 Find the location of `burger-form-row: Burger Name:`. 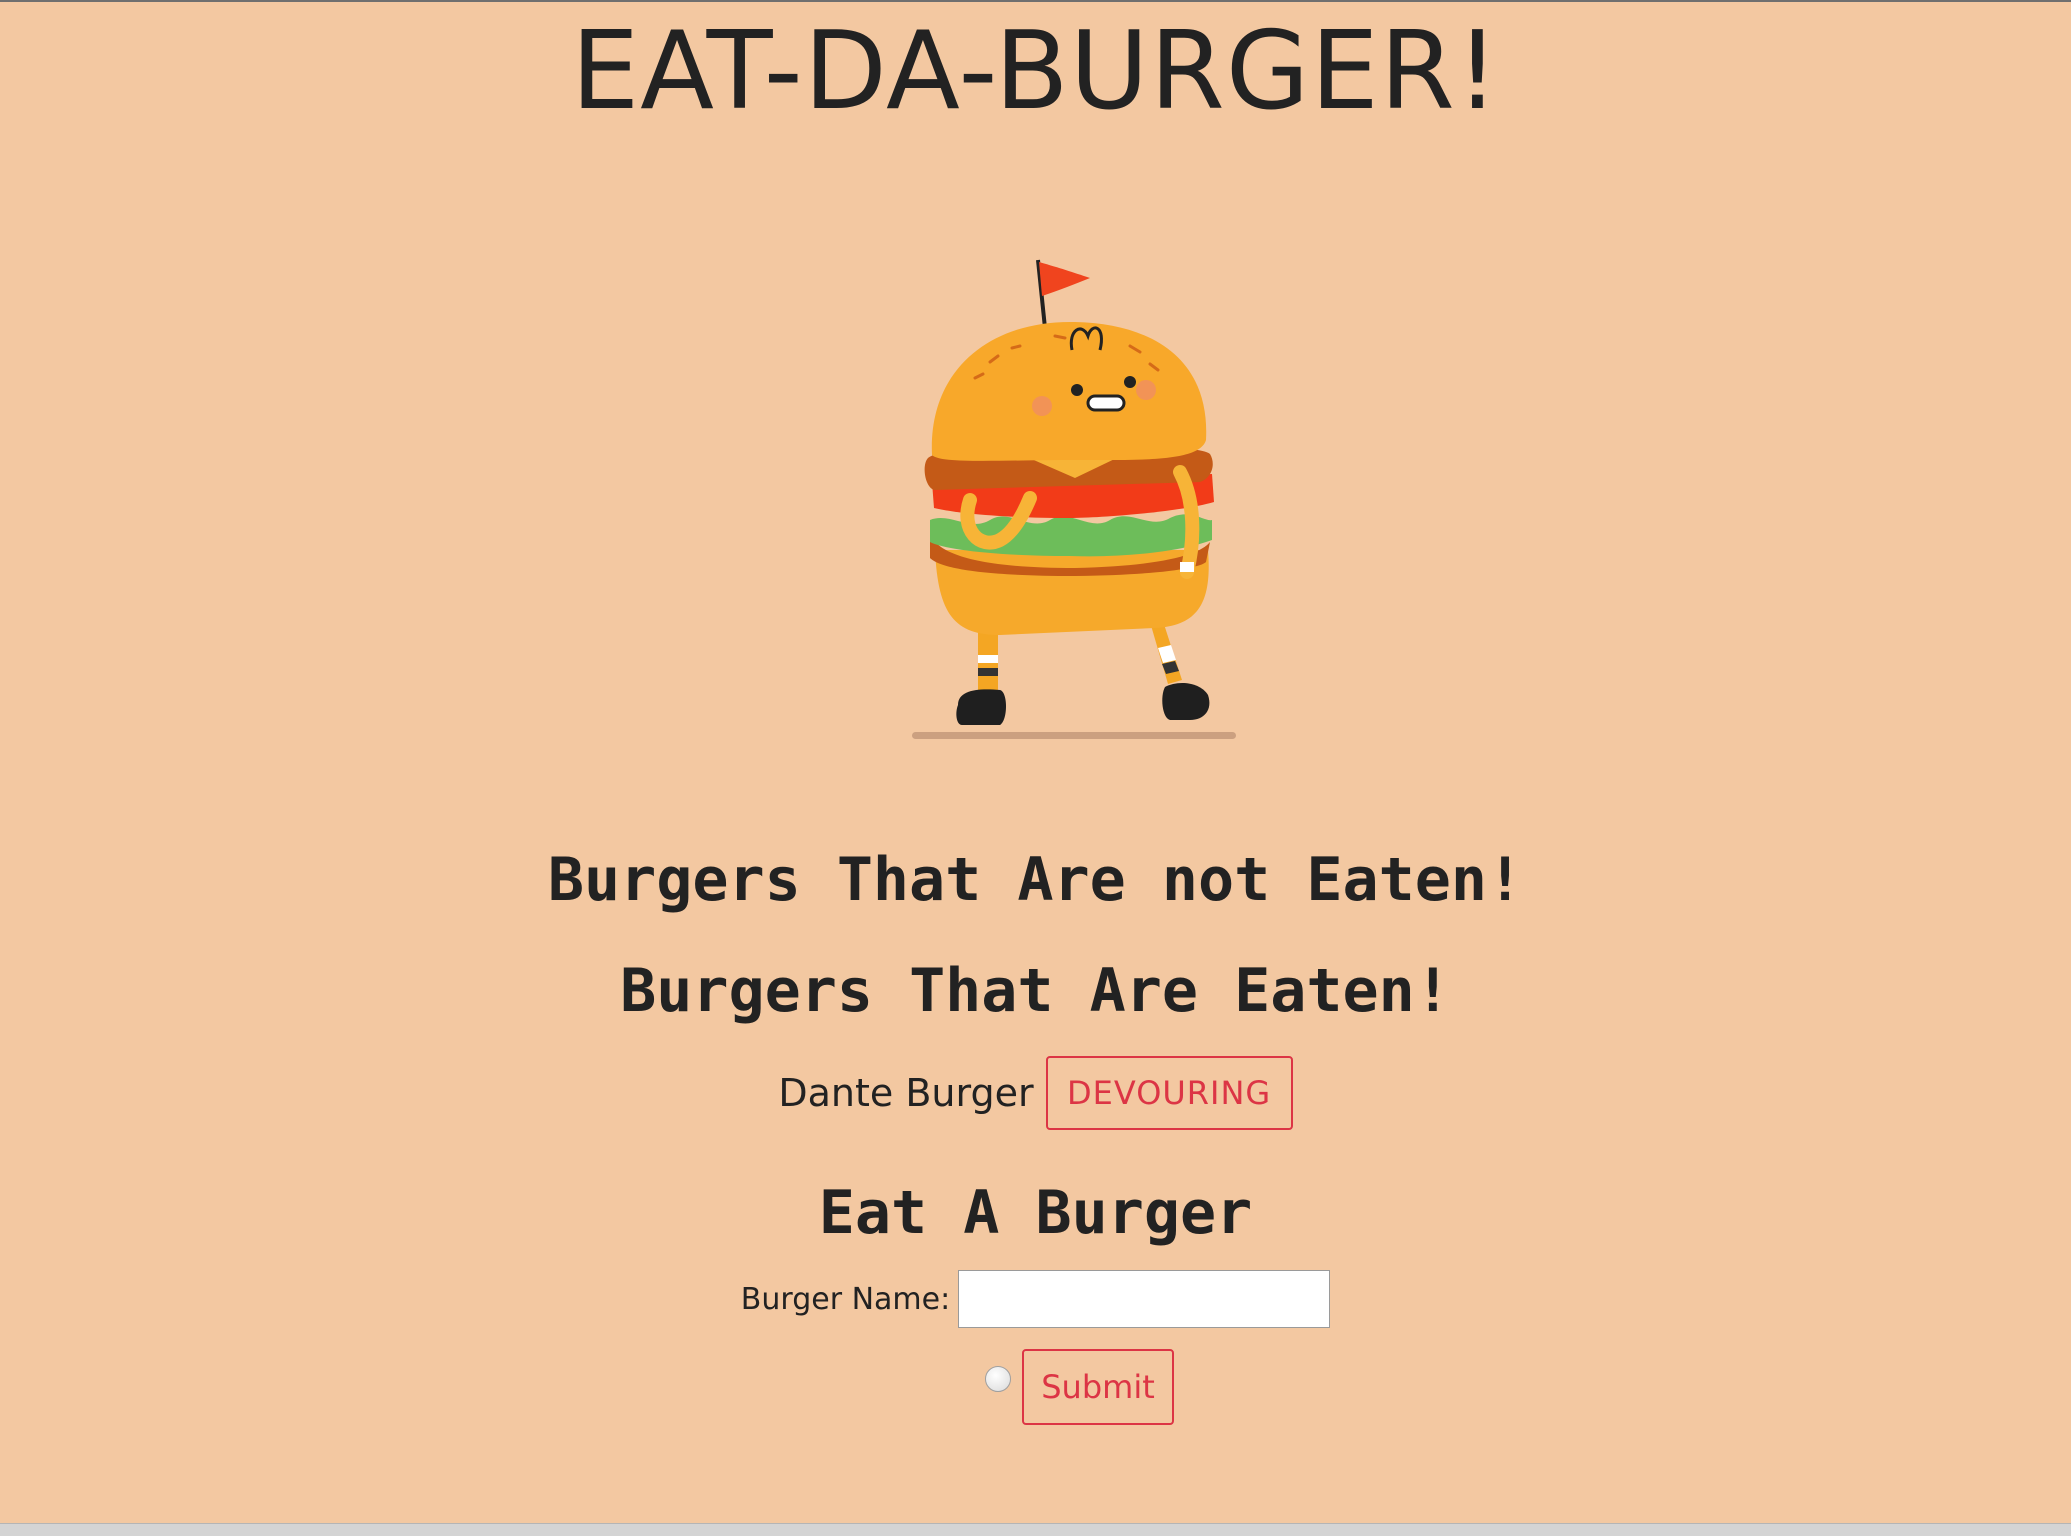

burger-form-row: Burger Name: is located at coordinates (1035, 1299).